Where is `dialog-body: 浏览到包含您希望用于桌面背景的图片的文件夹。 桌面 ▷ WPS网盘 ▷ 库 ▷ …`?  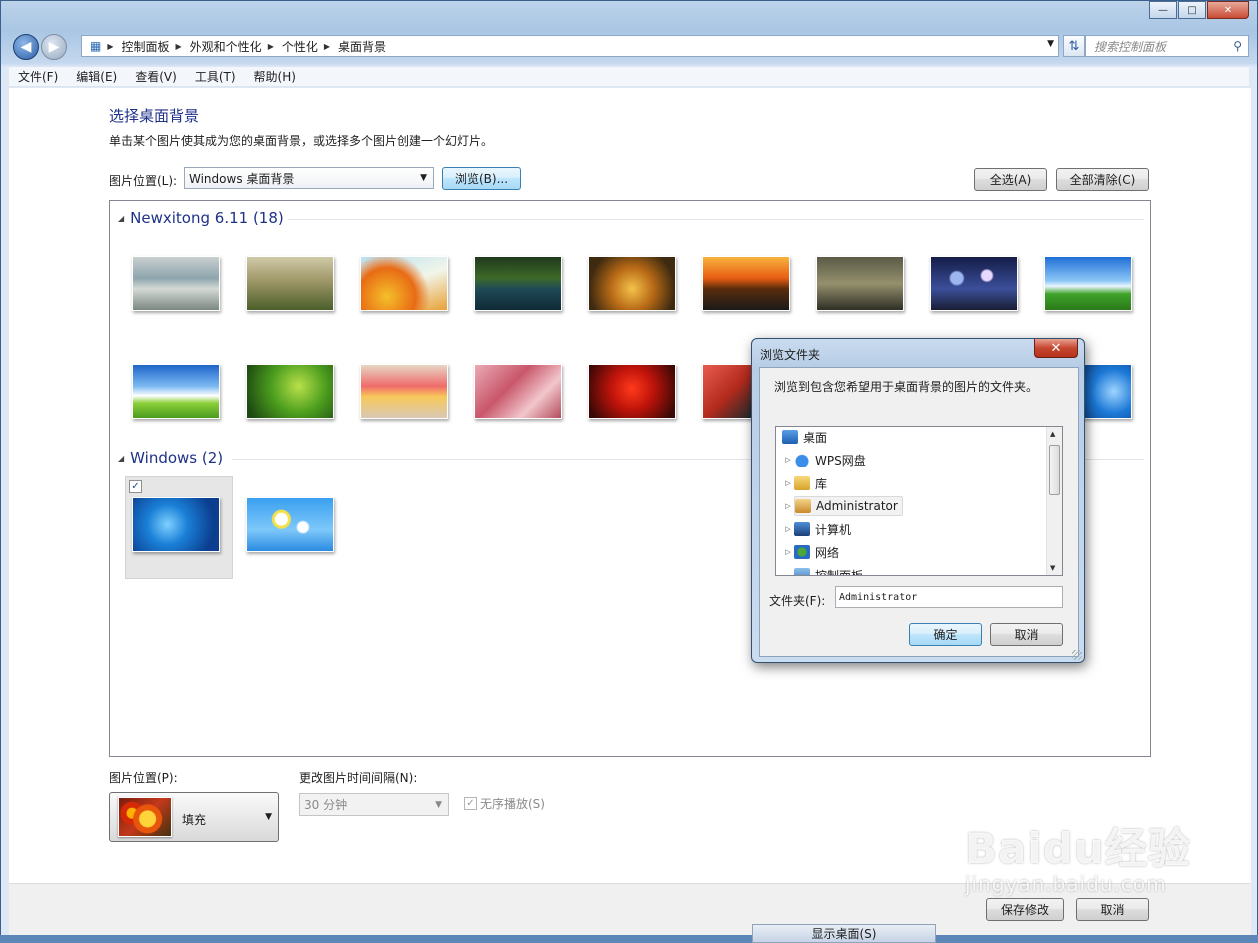 dialog-body: 浏览到包含您希望用于桌面背景的图片的文件夹。 桌面 ▷ WPS网盘 ▷ 库 ▷ … is located at coordinates (919, 512).